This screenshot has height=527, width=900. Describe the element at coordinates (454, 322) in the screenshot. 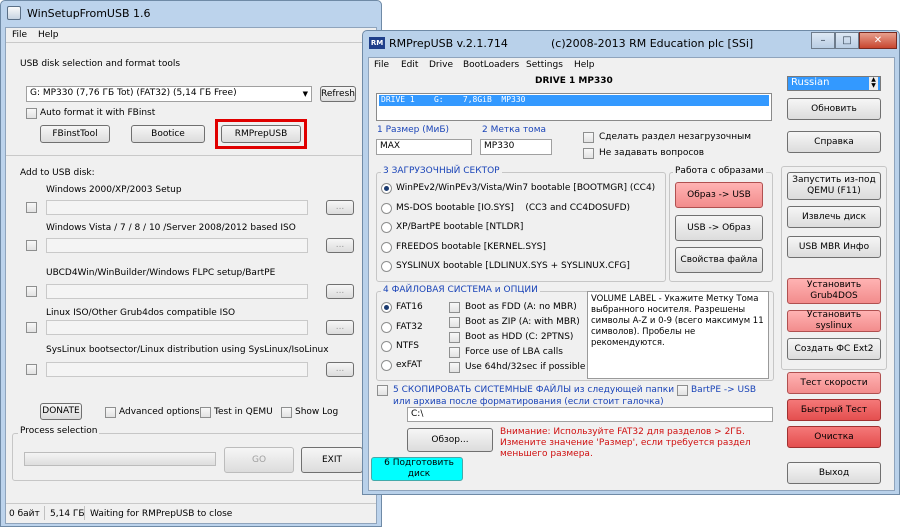

I see `boot-zip-checkbox` at that location.